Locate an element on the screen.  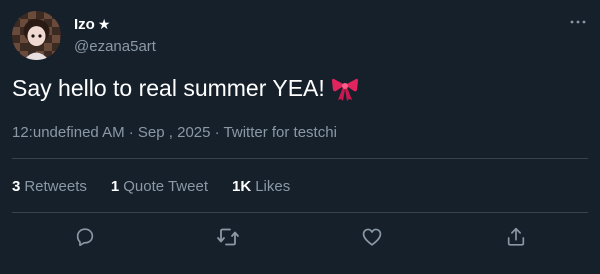
retweet-icon is located at coordinates (228, 237).